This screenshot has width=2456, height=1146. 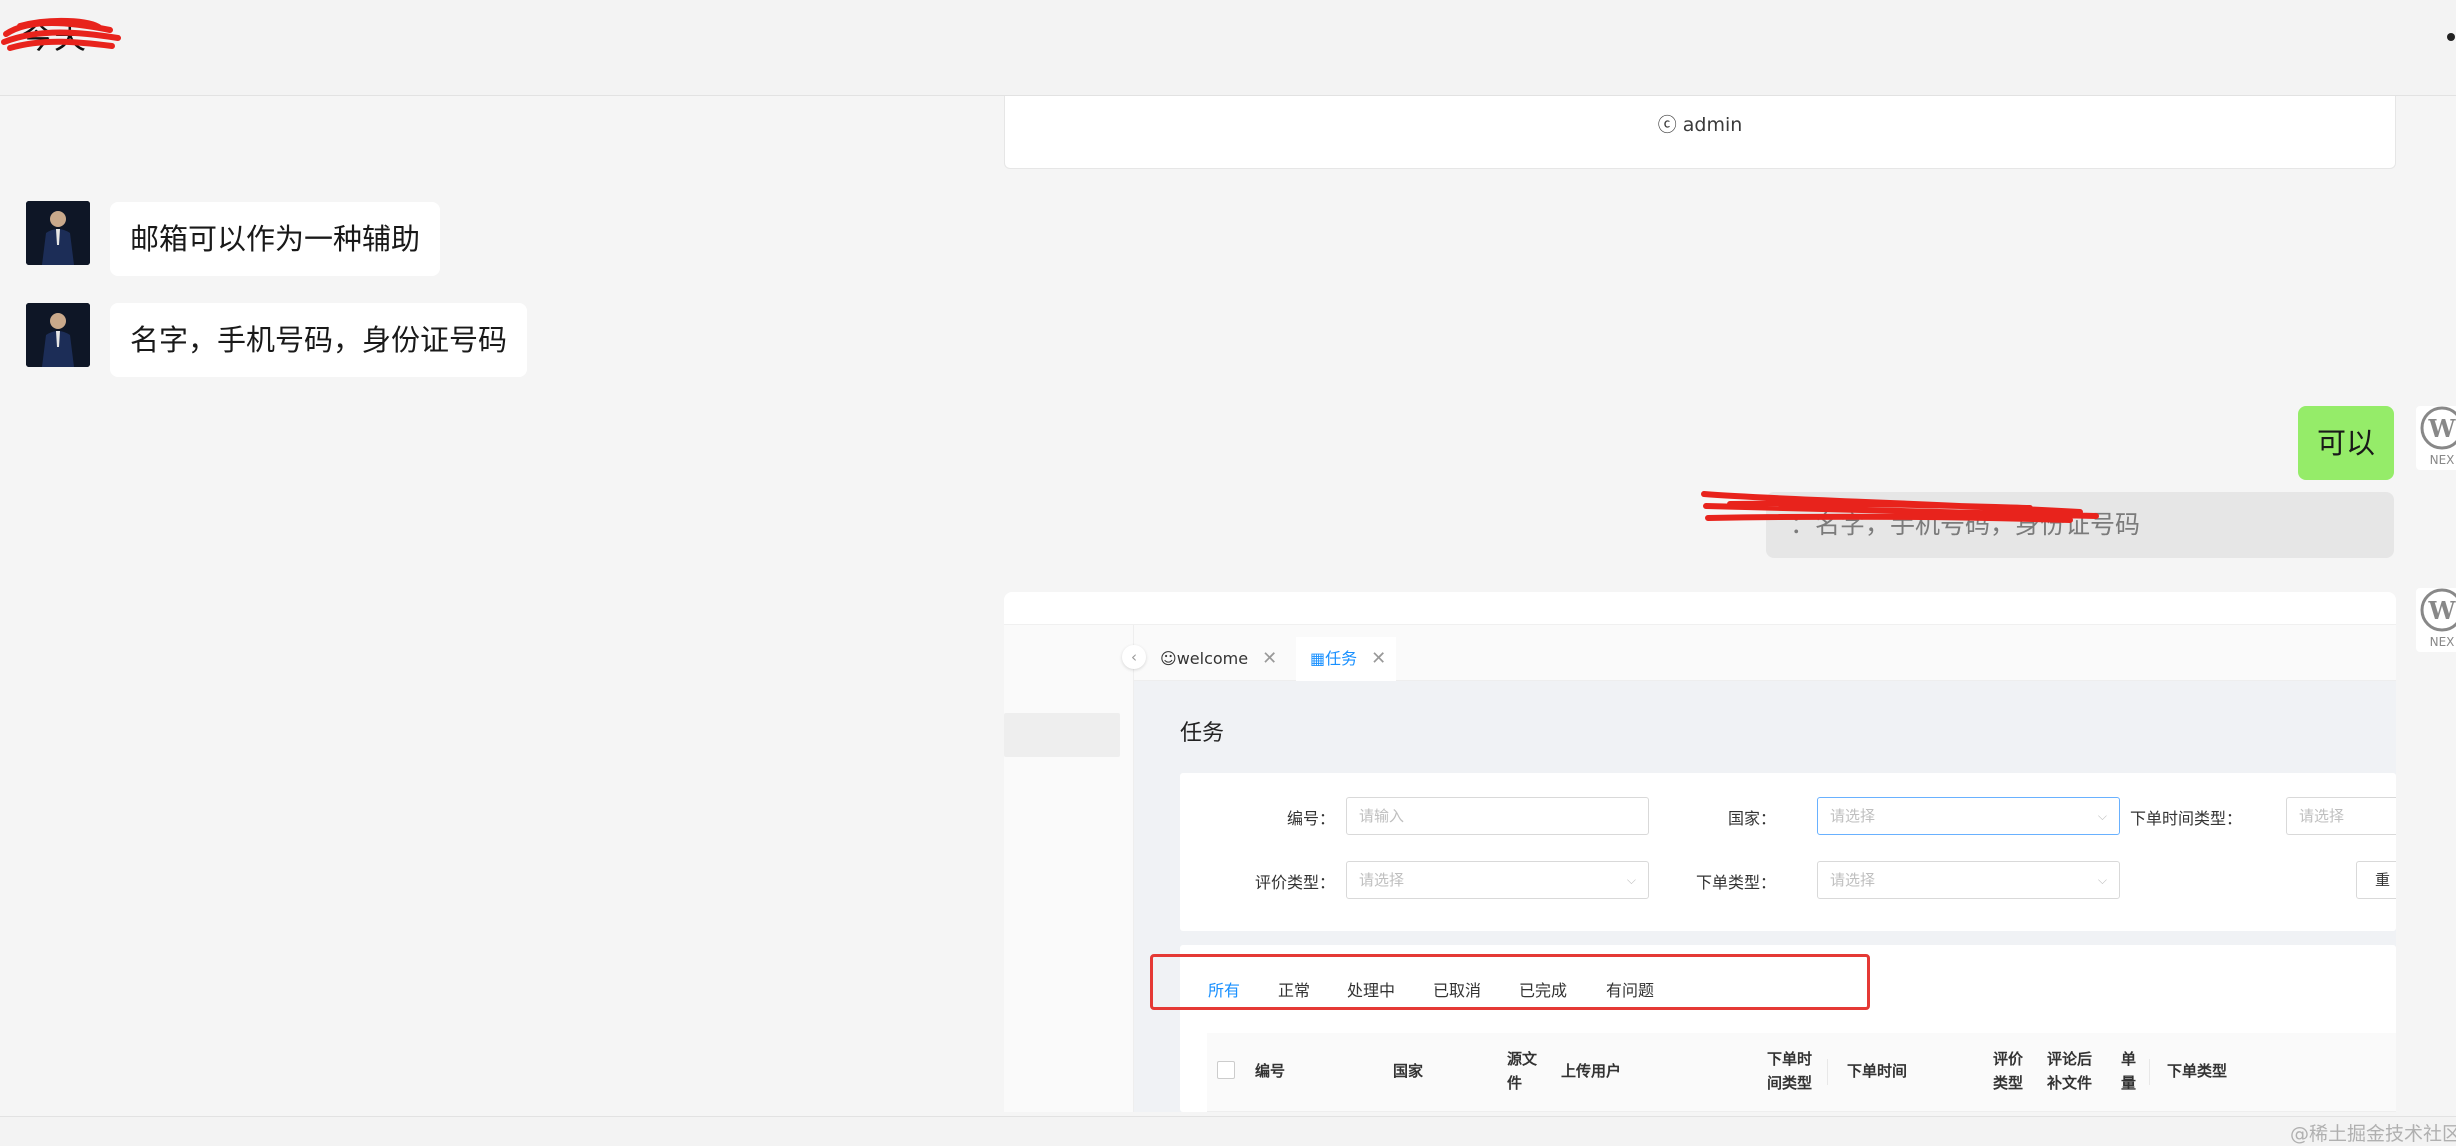 What do you see at coordinates (2131, 1071) in the screenshot?
I see `col-quantity: 单量` at bounding box center [2131, 1071].